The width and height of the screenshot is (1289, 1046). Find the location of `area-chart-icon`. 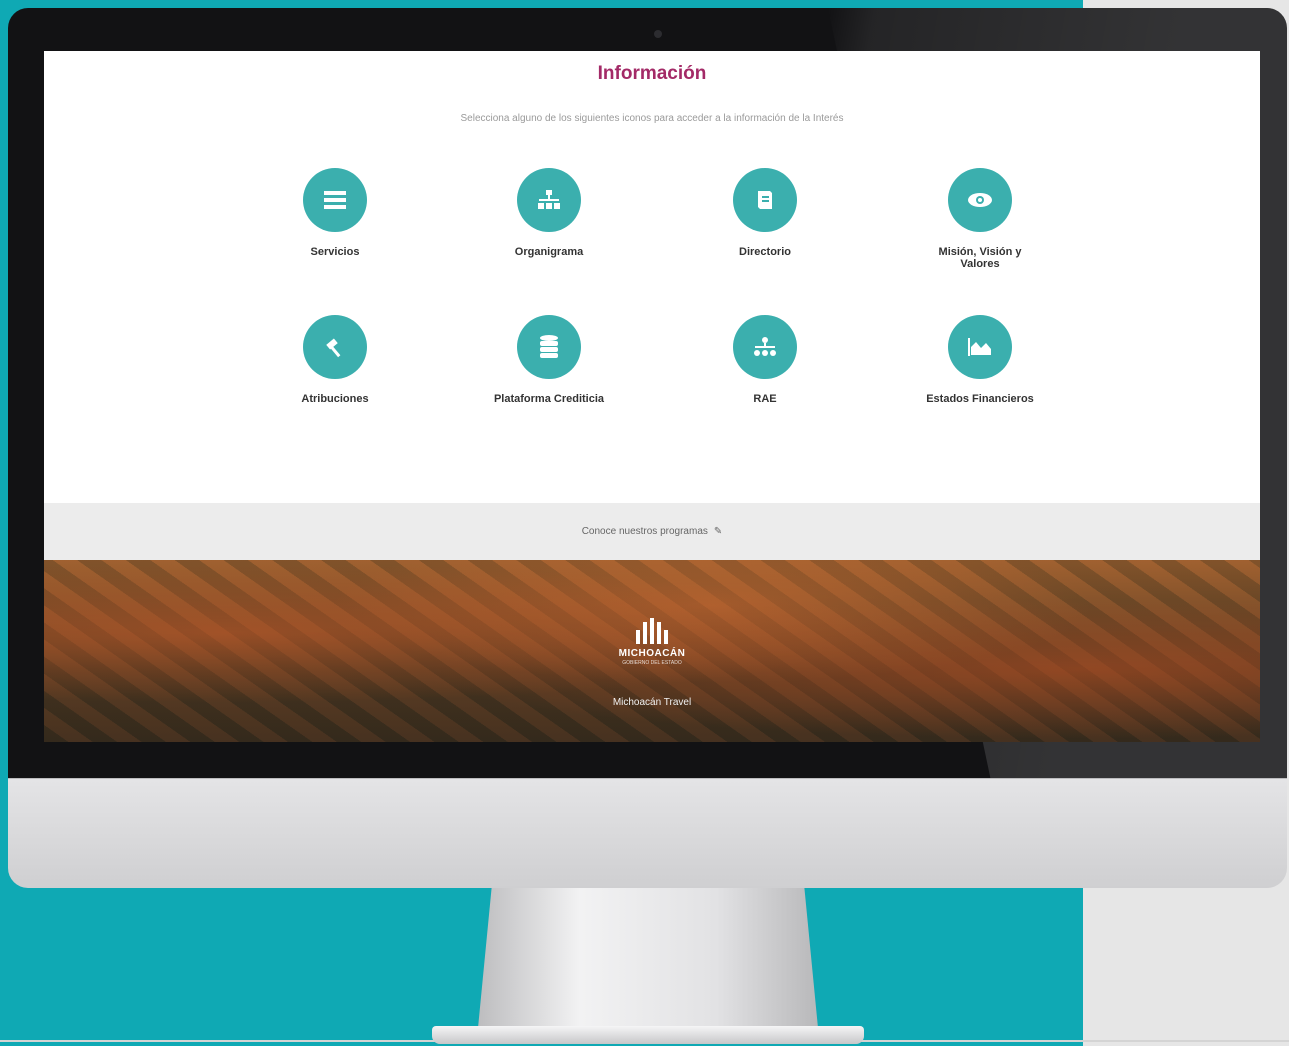

area-chart-icon is located at coordinates (980, 347).